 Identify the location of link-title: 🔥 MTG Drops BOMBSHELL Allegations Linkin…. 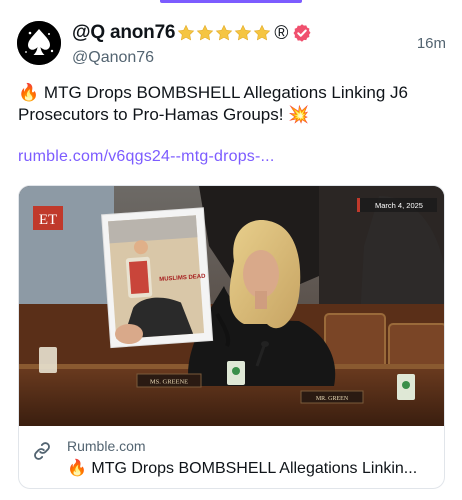
(242, 468).